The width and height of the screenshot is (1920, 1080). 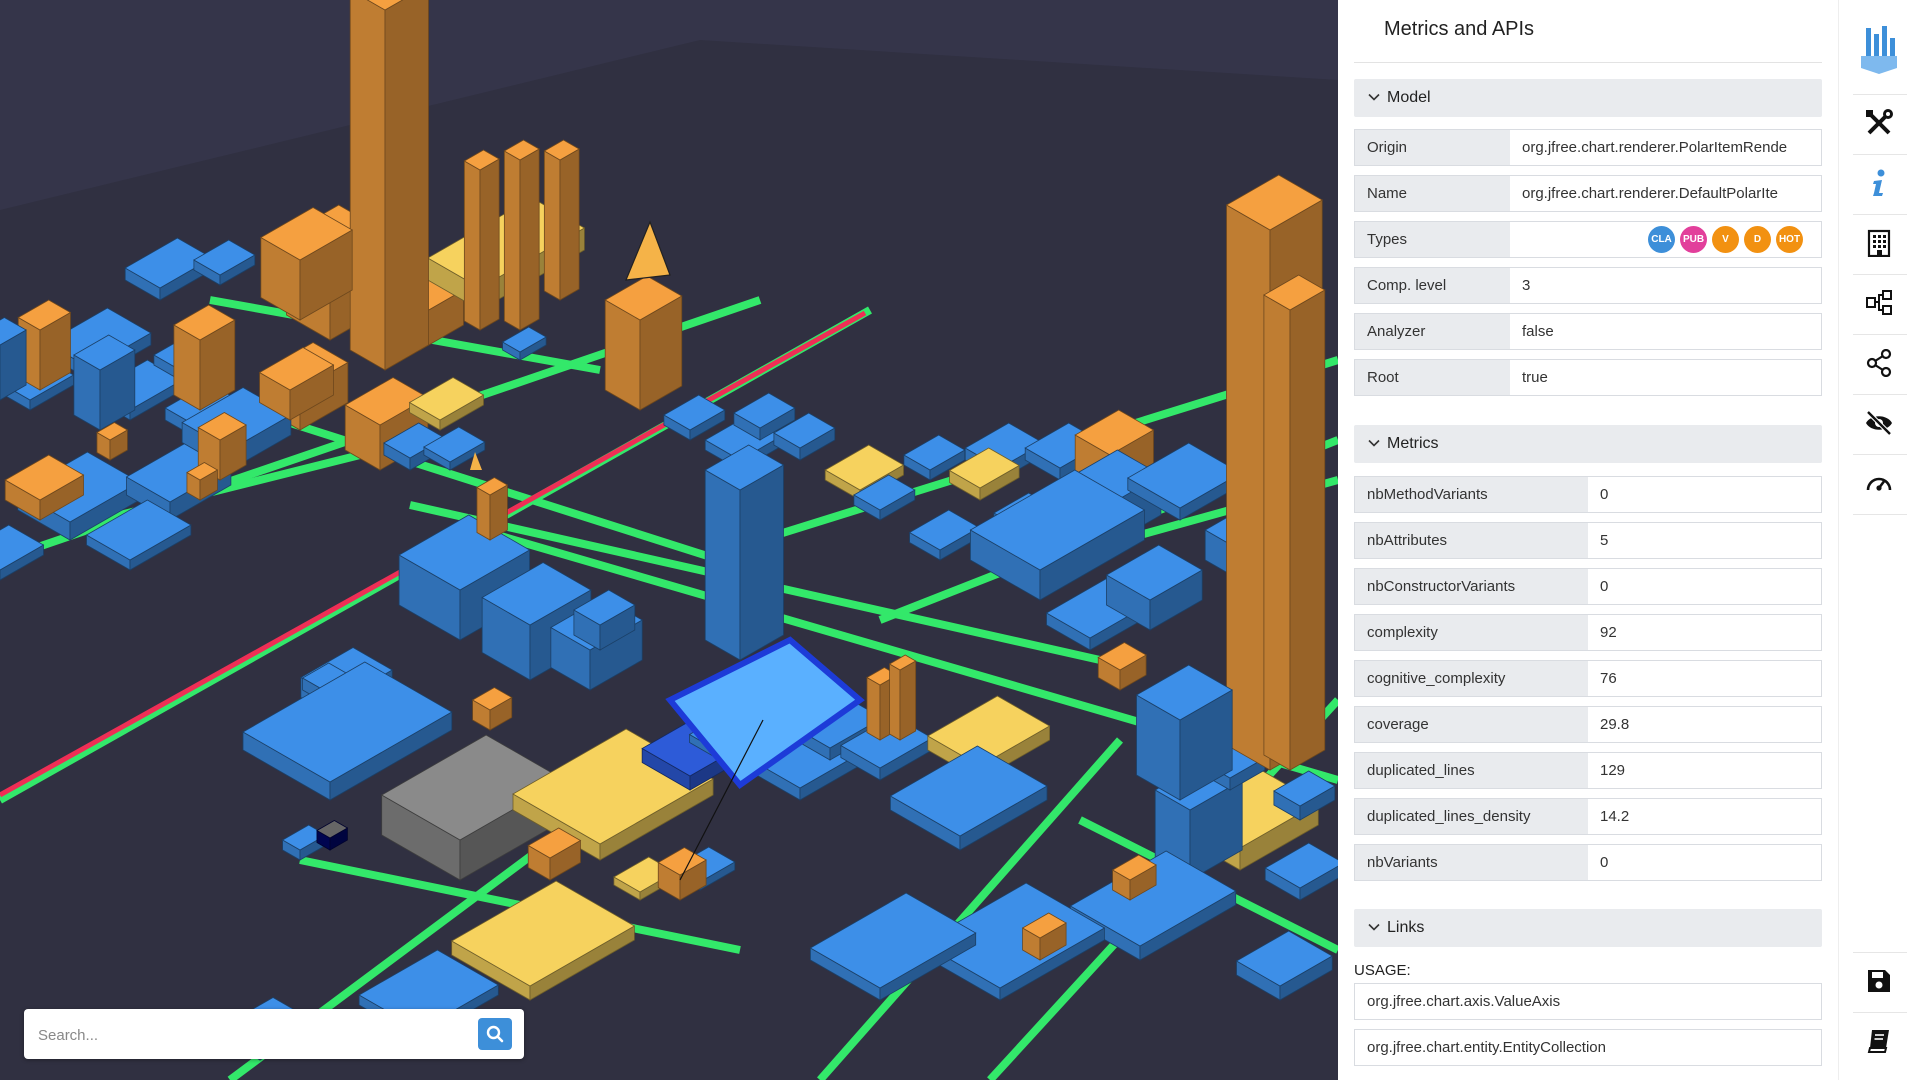 What do you see at coordinates (1459, 29) in the screenshot?
I see `panel-title: Metrics and APIs` at bounding box center [1459, 29].